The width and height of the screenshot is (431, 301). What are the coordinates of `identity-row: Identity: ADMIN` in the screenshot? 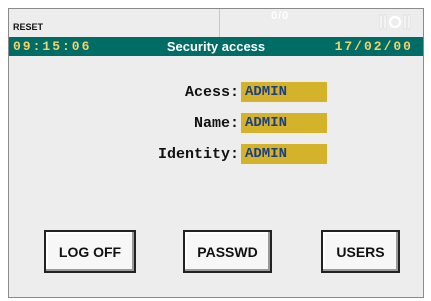 It's located at (216, 154).